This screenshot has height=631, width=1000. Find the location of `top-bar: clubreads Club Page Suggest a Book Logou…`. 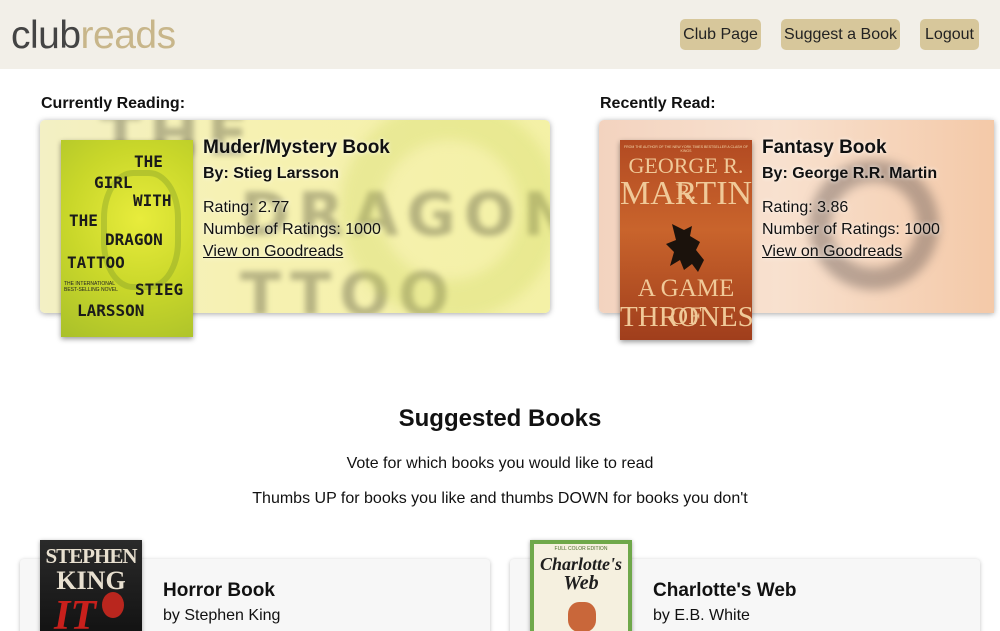

top-bar: clubreads Club Page Suggest a Book Logou… is located at coordinates (500, 34).